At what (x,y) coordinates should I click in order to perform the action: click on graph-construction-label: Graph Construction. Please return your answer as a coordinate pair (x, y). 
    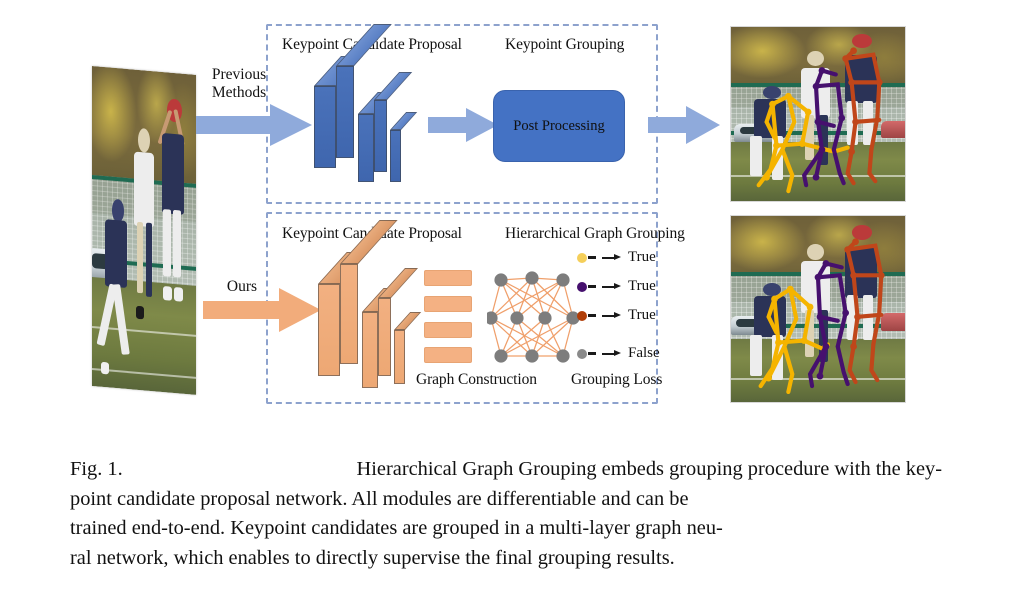
    Looking at the image, I should click on (476, 379).